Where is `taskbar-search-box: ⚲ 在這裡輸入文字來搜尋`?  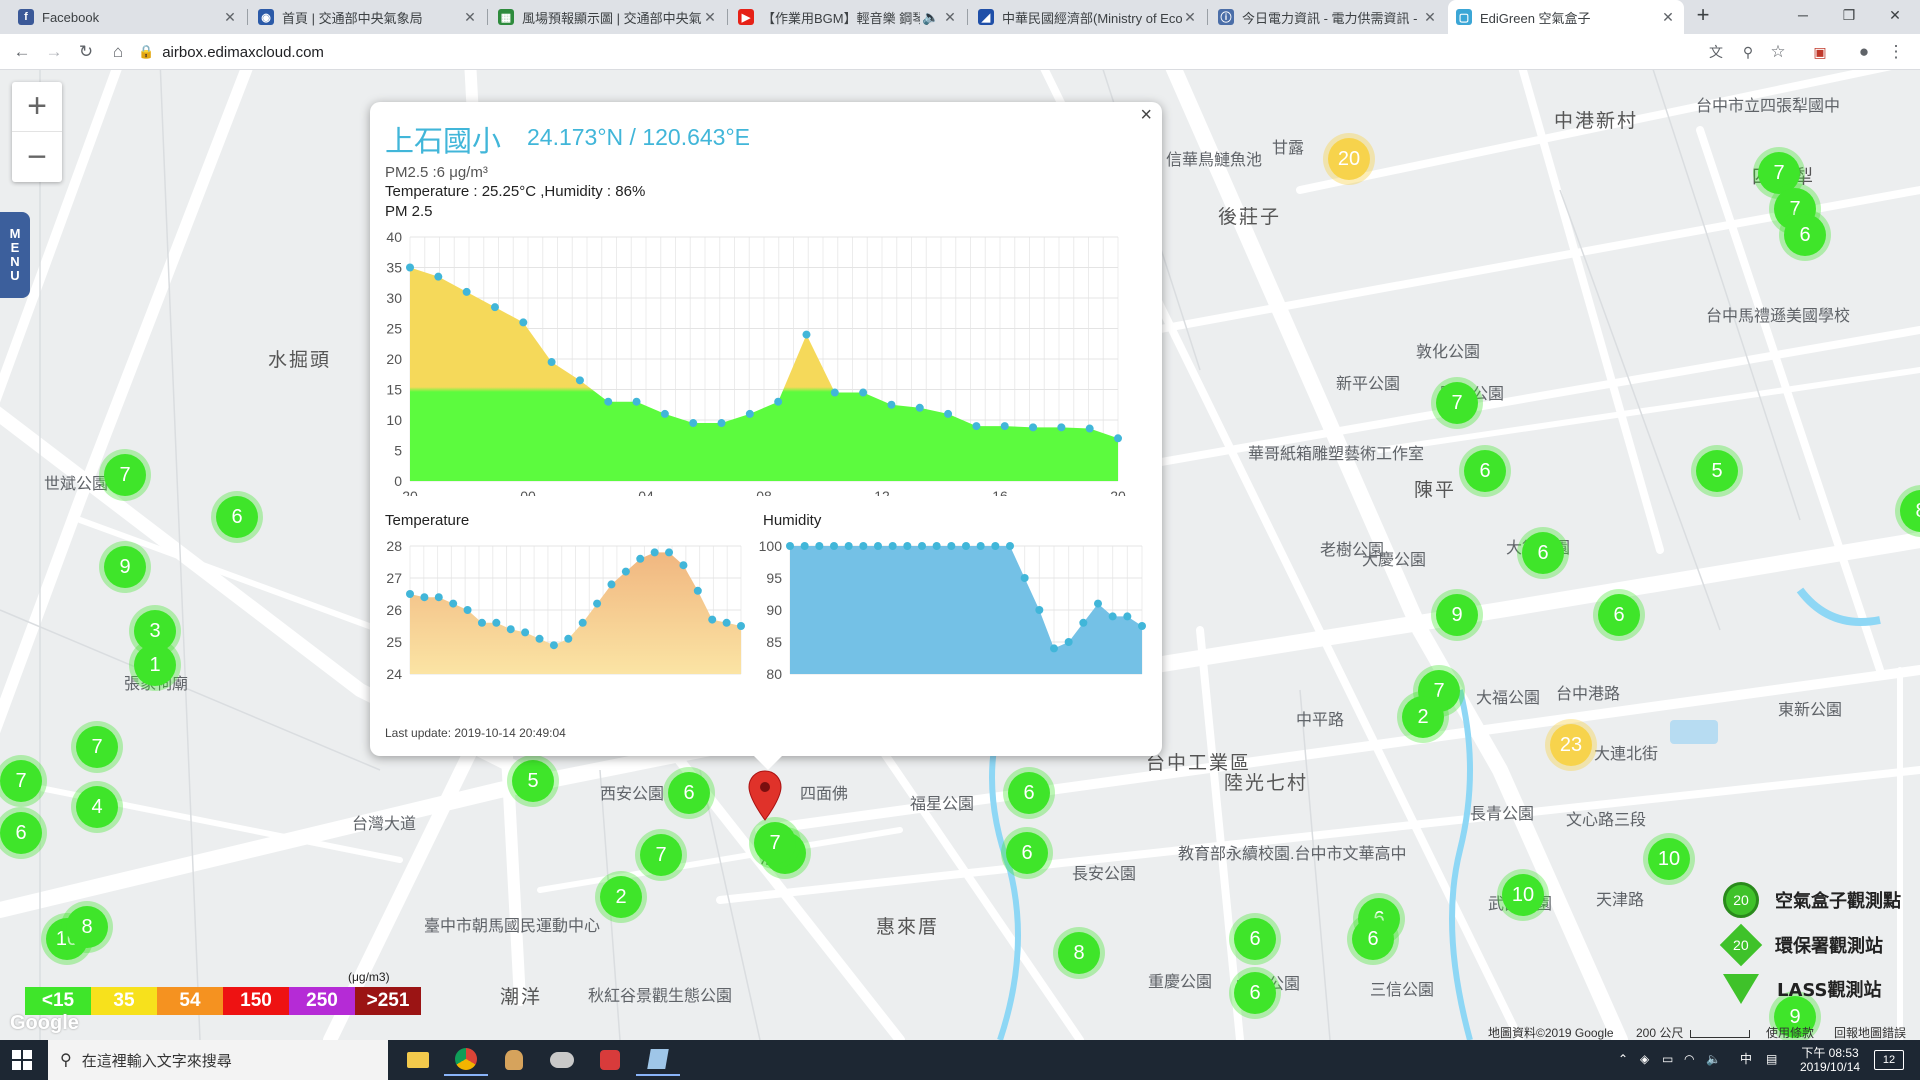 taskbar-search-box: ⚲ 在這裡輸入文字來搜尋 is located at coordinates (218, 1060).